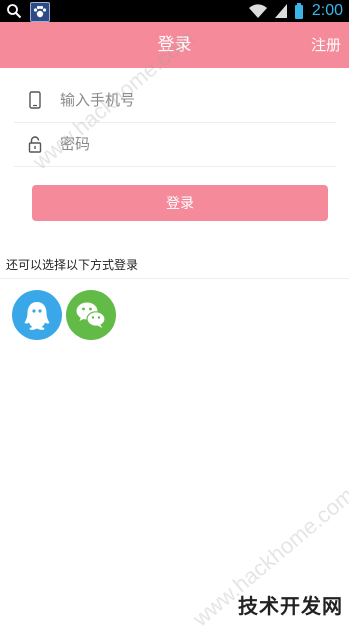 The image size is (349, 632). Describe the element at coordinates (298, 11) in the screenshot. I see `battery-icon` at that location.